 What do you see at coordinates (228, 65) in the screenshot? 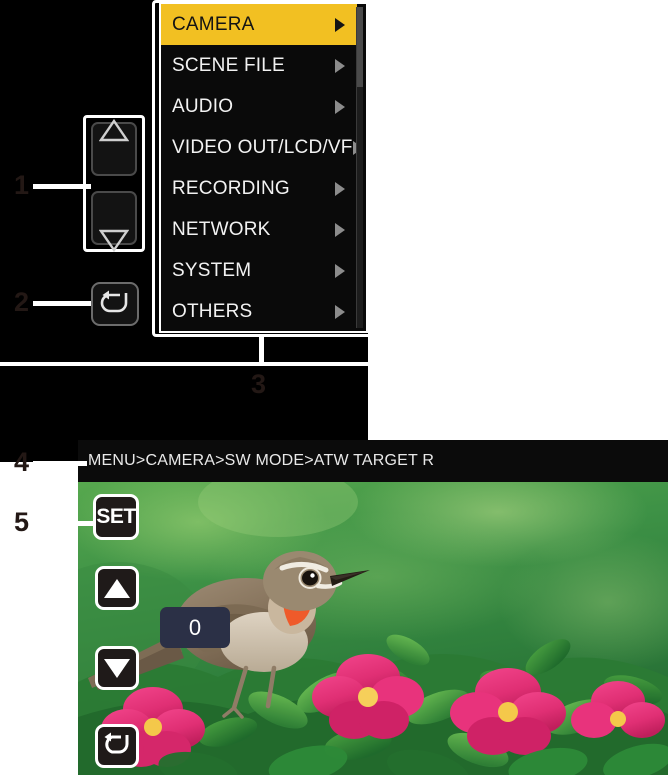
I see `menu-item-label: SCENE FILE` at bounding box center [228, 65].